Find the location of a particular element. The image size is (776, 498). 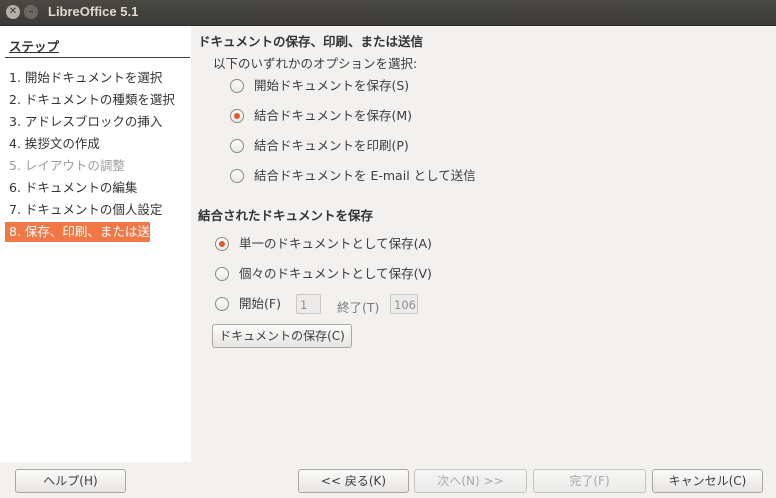

radio-print-merged-document: 結合ドキュメントを印刷(P) is located at coordinates (380, 146).